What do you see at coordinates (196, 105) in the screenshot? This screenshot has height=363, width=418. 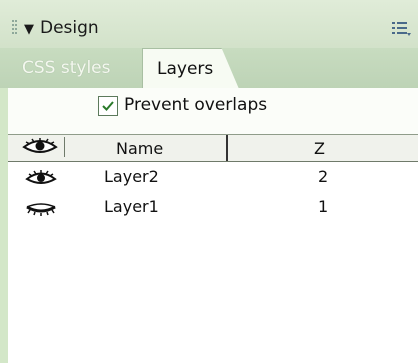 I see `prevent-overlaps-label: Prevent overlaps` at bounding box center [196, 105].